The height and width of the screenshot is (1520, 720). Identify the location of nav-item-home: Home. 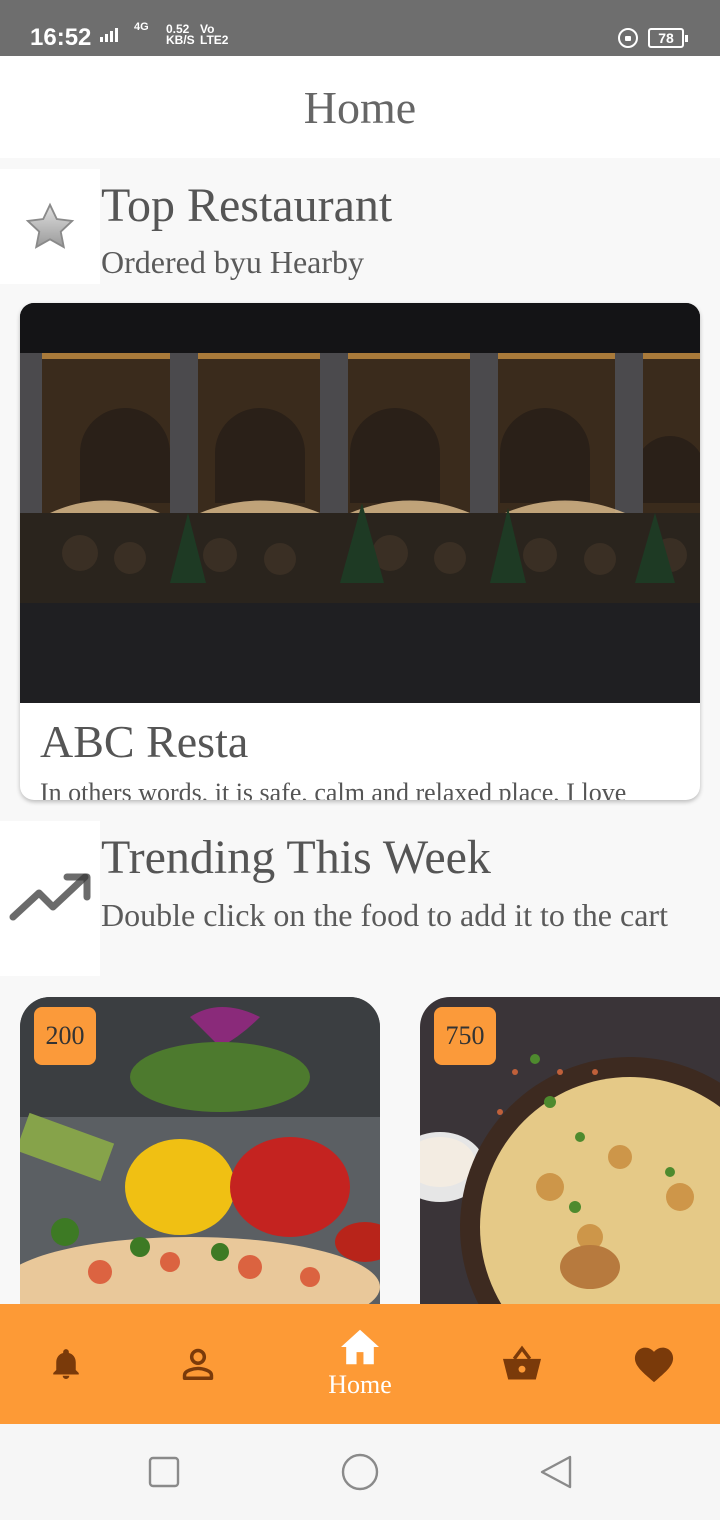
(360, 1364).